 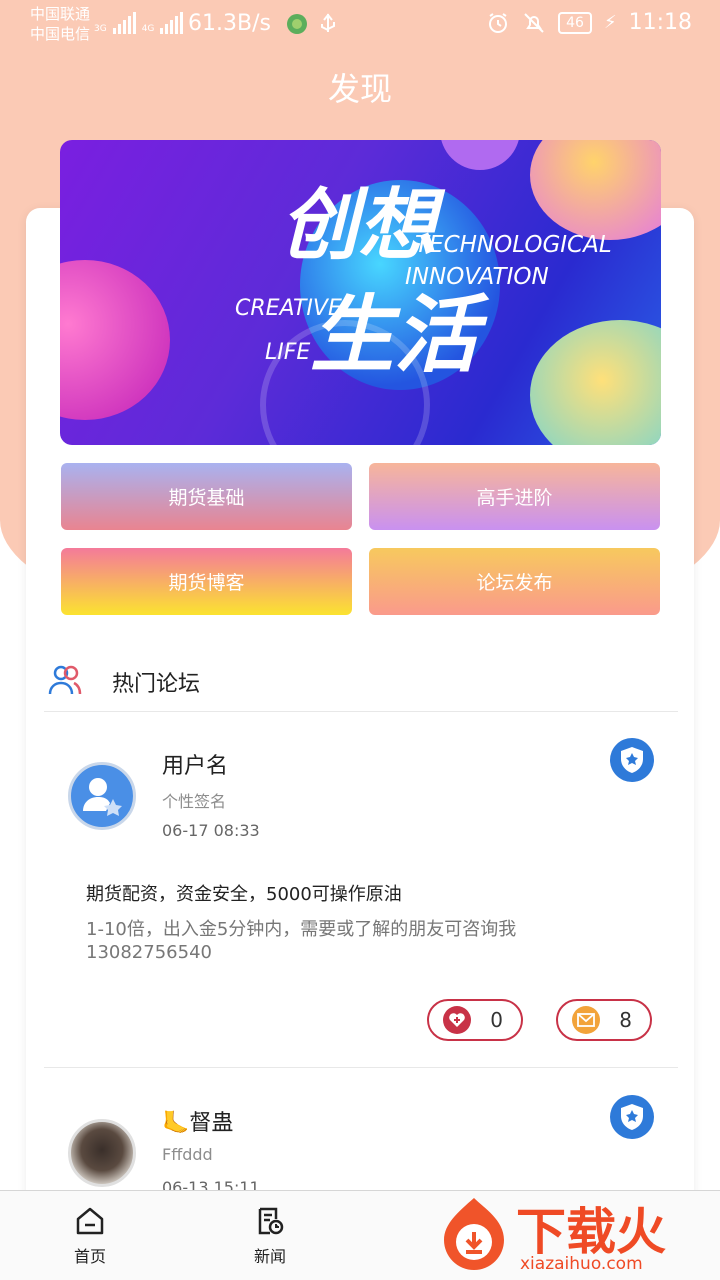 What do you see at coordinates (244, 894) in the screenshot?
I see `post-title: 期货配资，资金安全，5000可操作原油` at bounding box center [244, 894].